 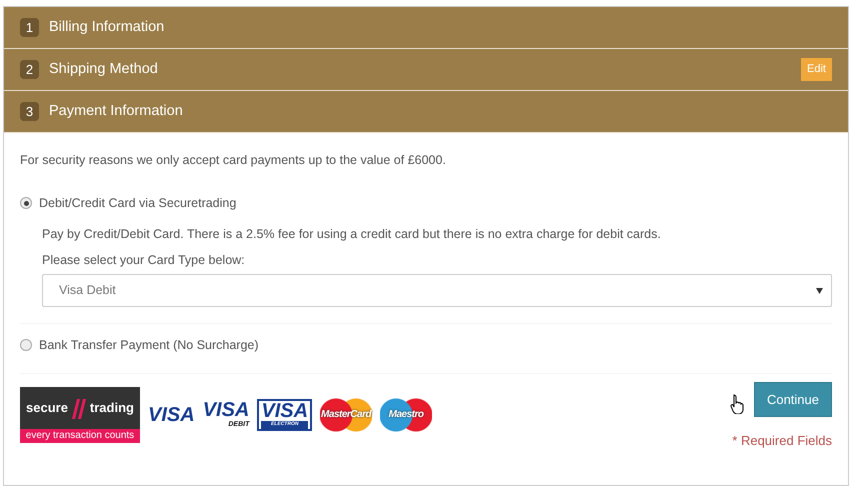 I want to click on card-type-select: Visa Debit, so click(x=437, y=290).